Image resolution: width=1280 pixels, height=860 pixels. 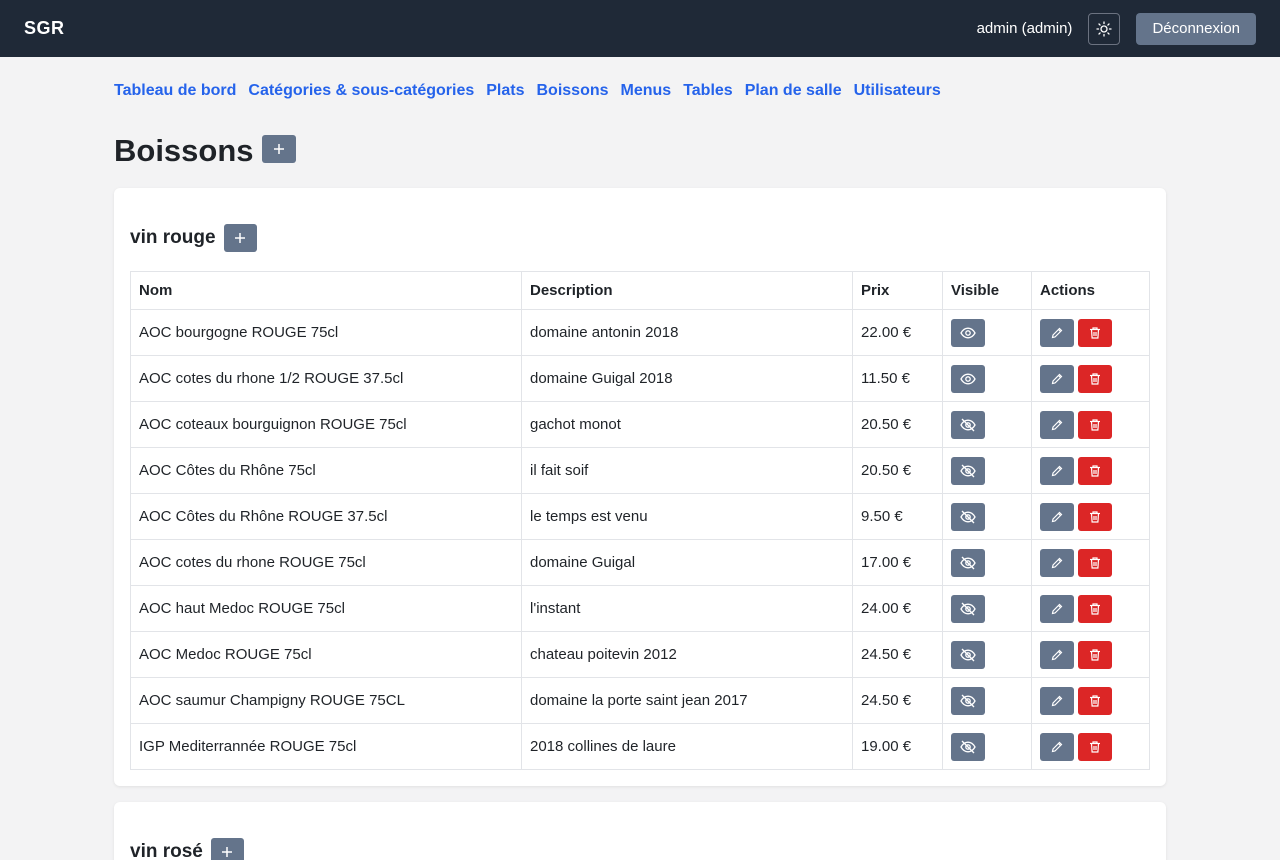 I want to click on column-header-prix: Prix, so click(x=897, y=290).